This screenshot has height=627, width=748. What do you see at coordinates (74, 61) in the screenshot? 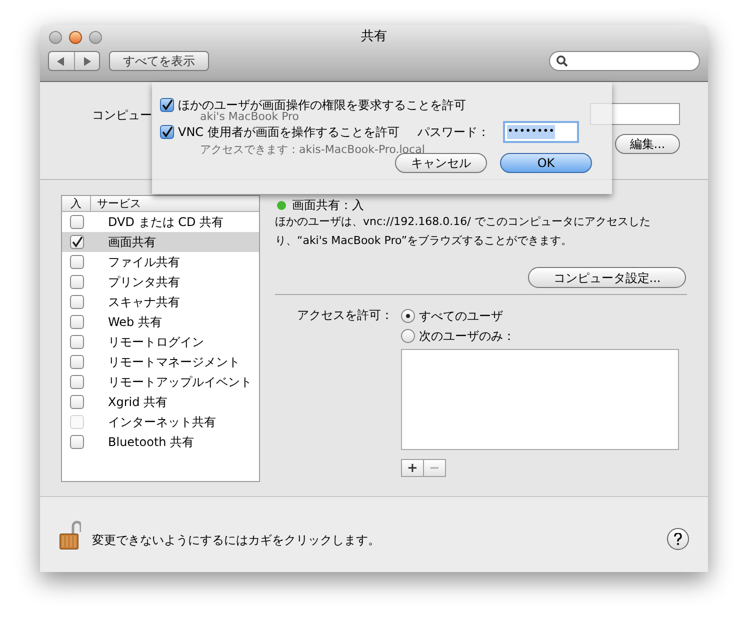
I see `back-forward-control` at bounding box center [74, 61].